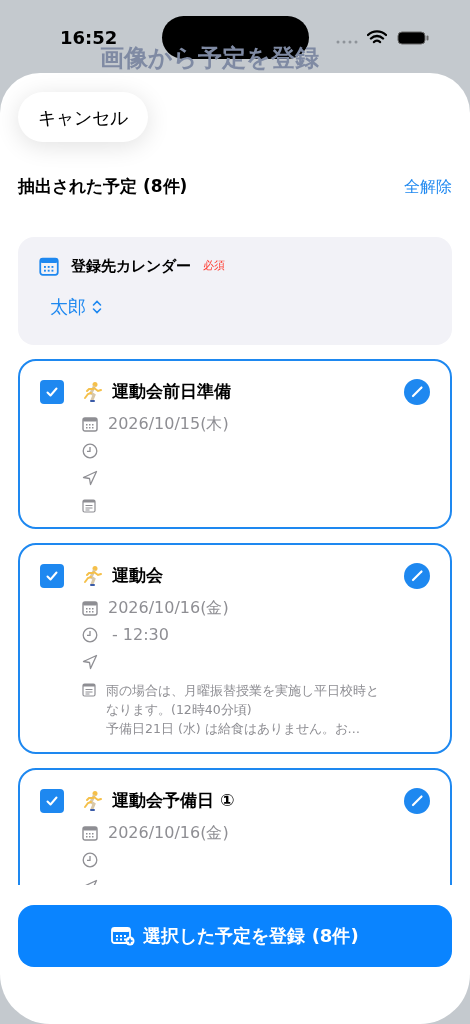 The image size is (470, 1024). Describe the element at coordinates (97, 306) in the screenshot. I see `chevron-up-down-icon` at that location.